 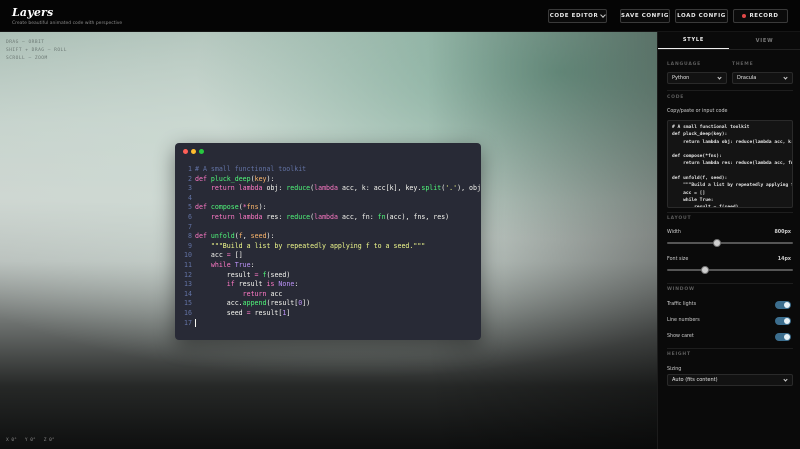 I want to click on height-heading: HEIGHT, so click(x=679, y=354).